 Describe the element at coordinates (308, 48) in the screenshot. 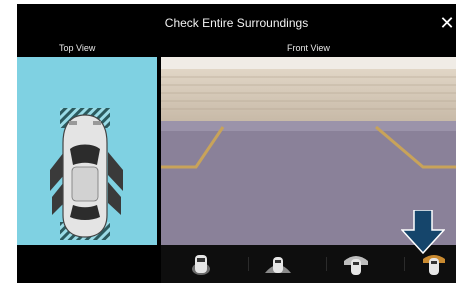

I see `front-view-label: Front View` at that location.